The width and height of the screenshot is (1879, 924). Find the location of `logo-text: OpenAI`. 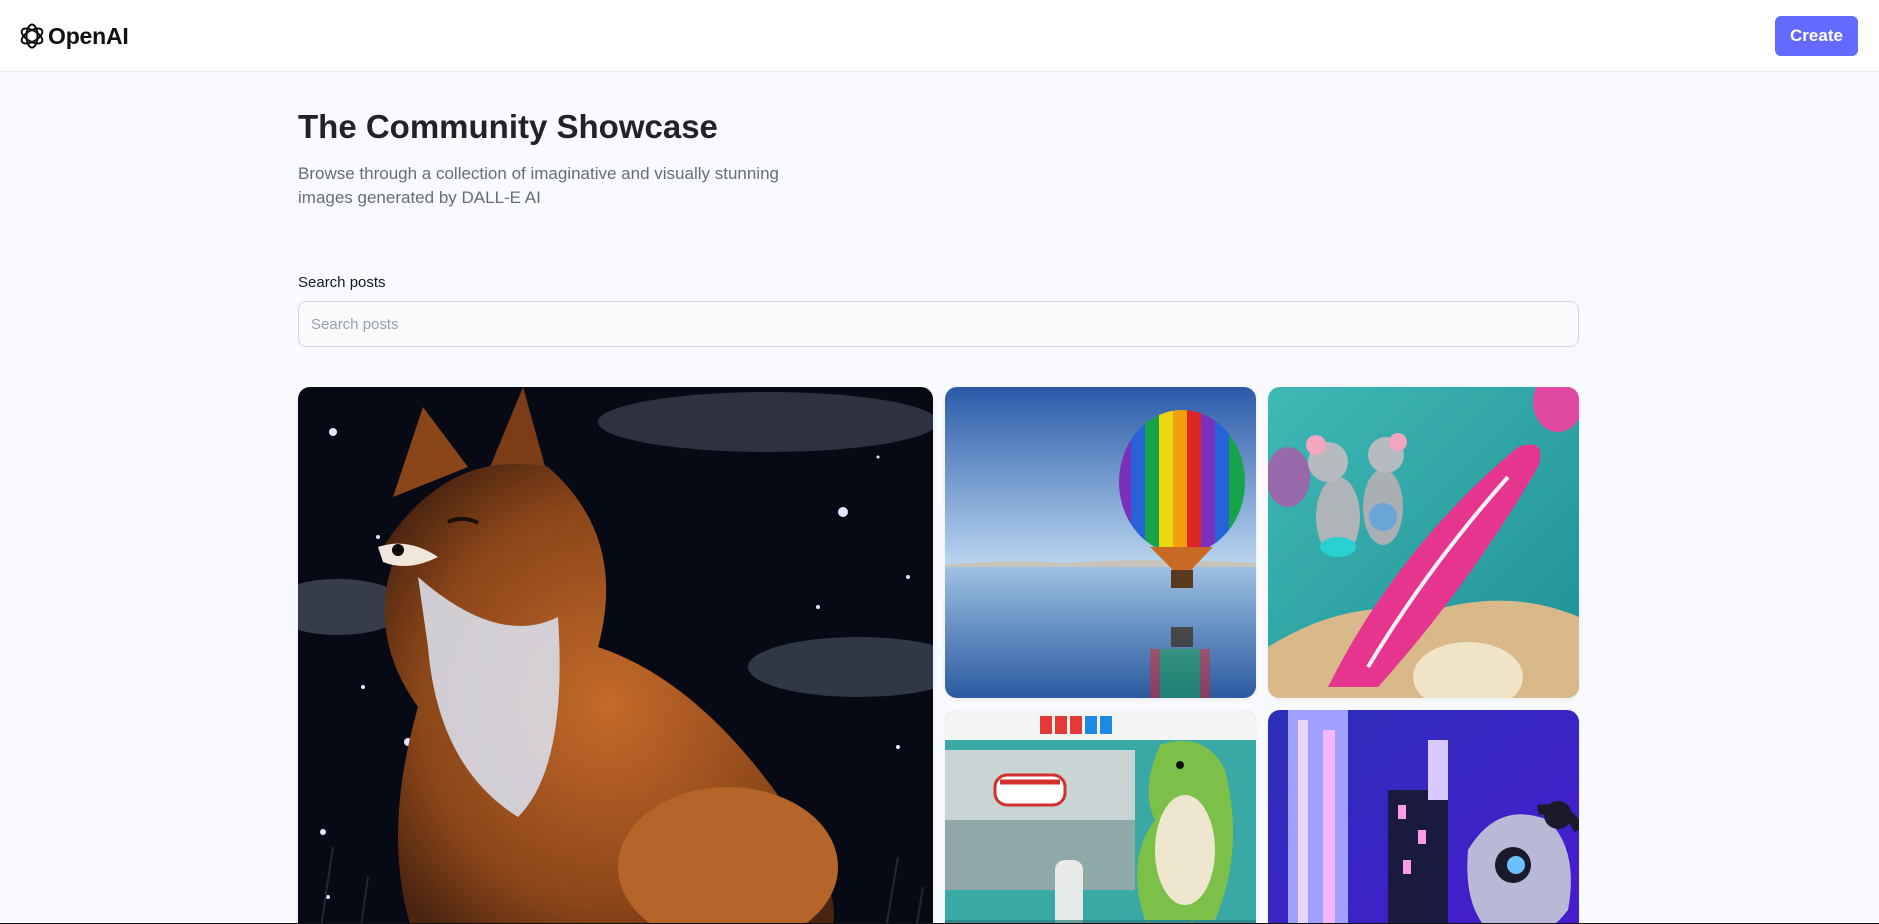

logo-text: OpenAI is located at coordinates (88, 35).